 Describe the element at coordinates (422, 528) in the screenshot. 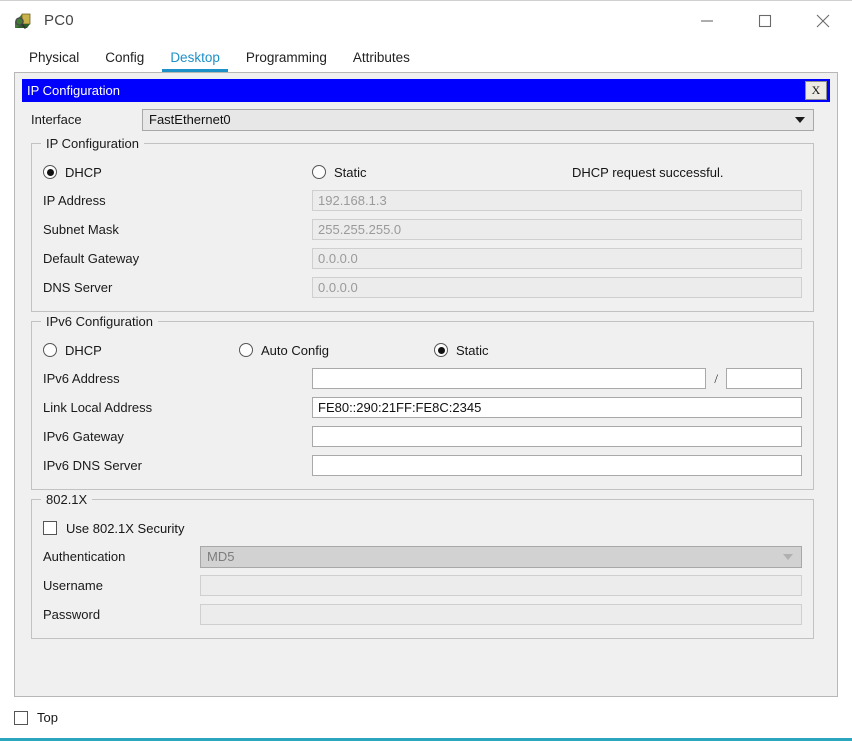

I see `use-dot1x-security-row: Use 802.1X Security` at that location.